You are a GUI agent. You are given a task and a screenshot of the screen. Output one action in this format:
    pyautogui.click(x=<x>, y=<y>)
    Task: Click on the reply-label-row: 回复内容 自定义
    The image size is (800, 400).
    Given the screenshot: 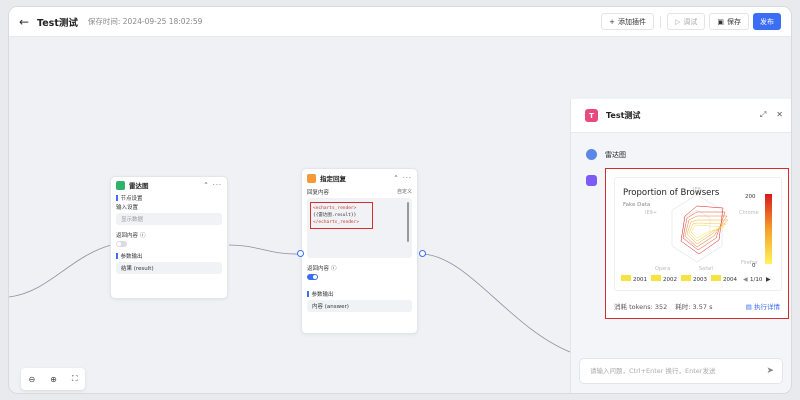 What is the action you would take?
    pyautogui.click(x=359, y=191)
    